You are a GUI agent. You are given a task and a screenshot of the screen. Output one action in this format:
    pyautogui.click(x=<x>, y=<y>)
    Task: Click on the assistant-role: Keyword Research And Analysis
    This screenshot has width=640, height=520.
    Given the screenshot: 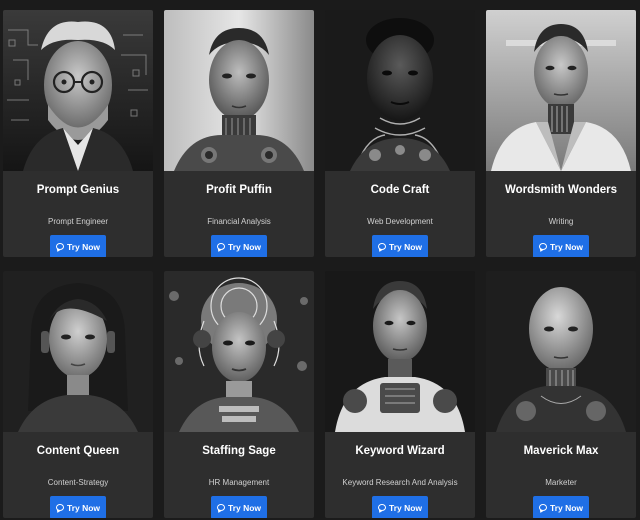 What is the action you would take?
    pyautogui.click(x=400, y=482)
    